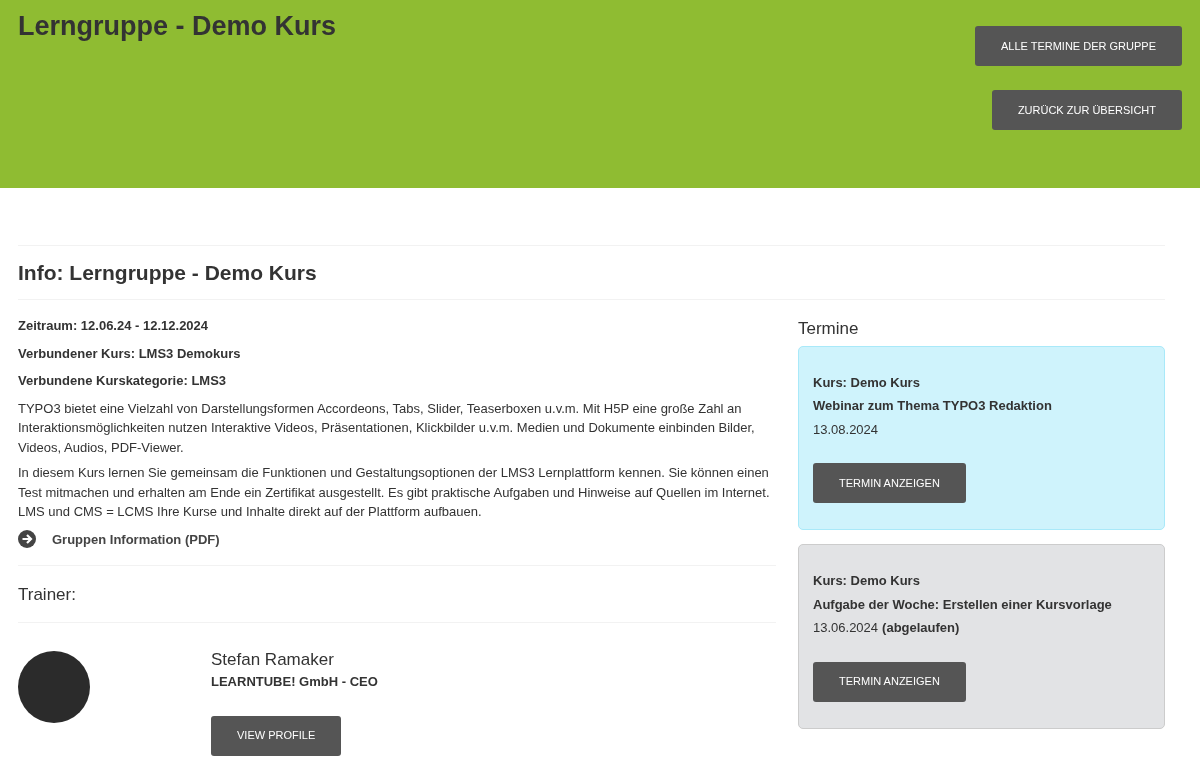 The height and width of the screenshot is (770, 1200). Describe the element at coordinates (394, 493) in the screenshot. I see `description-paragraph: In diesem Kurs lernen Sie gemeinsam die Funktionen und Gestaltungsoptionen der LMS3 Lernplattform kennen. Sie können einen Test mitmachen und erhalten am Ende ein Zertifikat ausgestellt. Es gibt praktische Aufgaben und Hinweise auf Quellen im Internet. LMS und CMS = LCMS Ihre Kurse und Inhalte direkt auf der Plattform aufbauen.` at that location.